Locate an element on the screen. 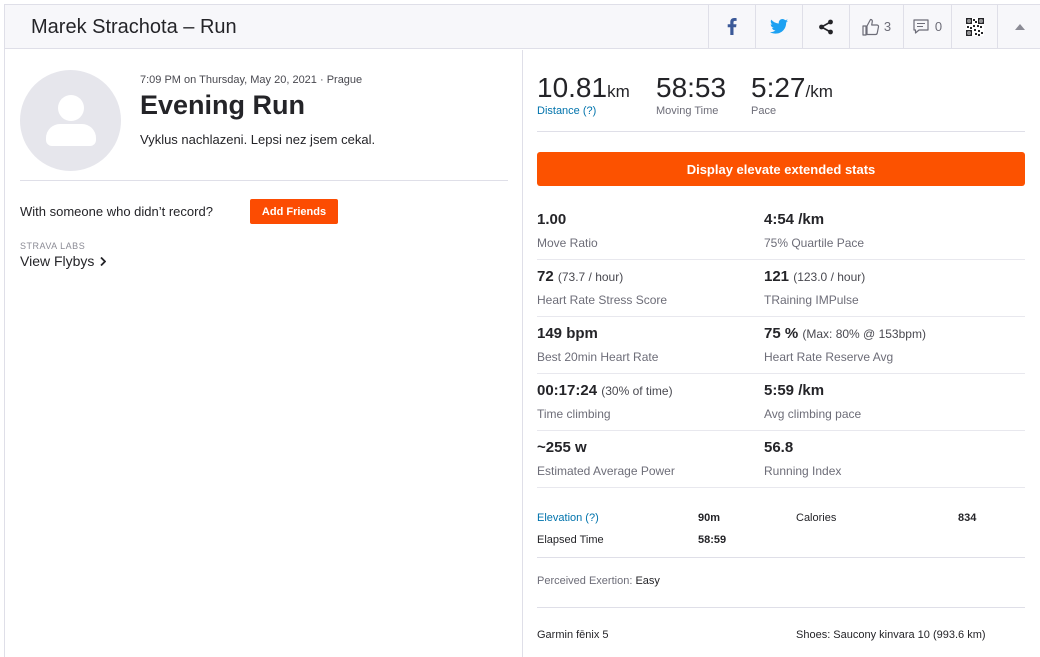 Image resolution: width=1040 pixels, height=657 pixels. comments-button: 0 is located at coordinates (927, 26).